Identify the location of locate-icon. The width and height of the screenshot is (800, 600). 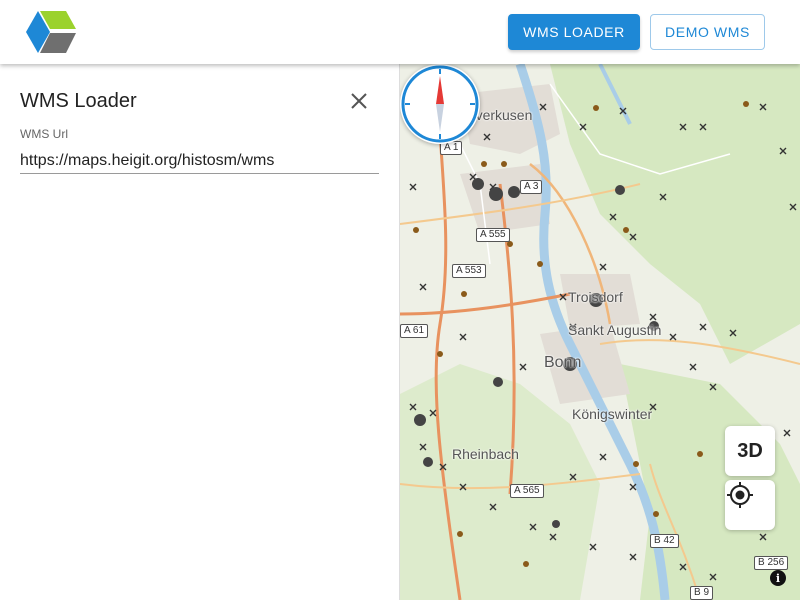
(740, 495).